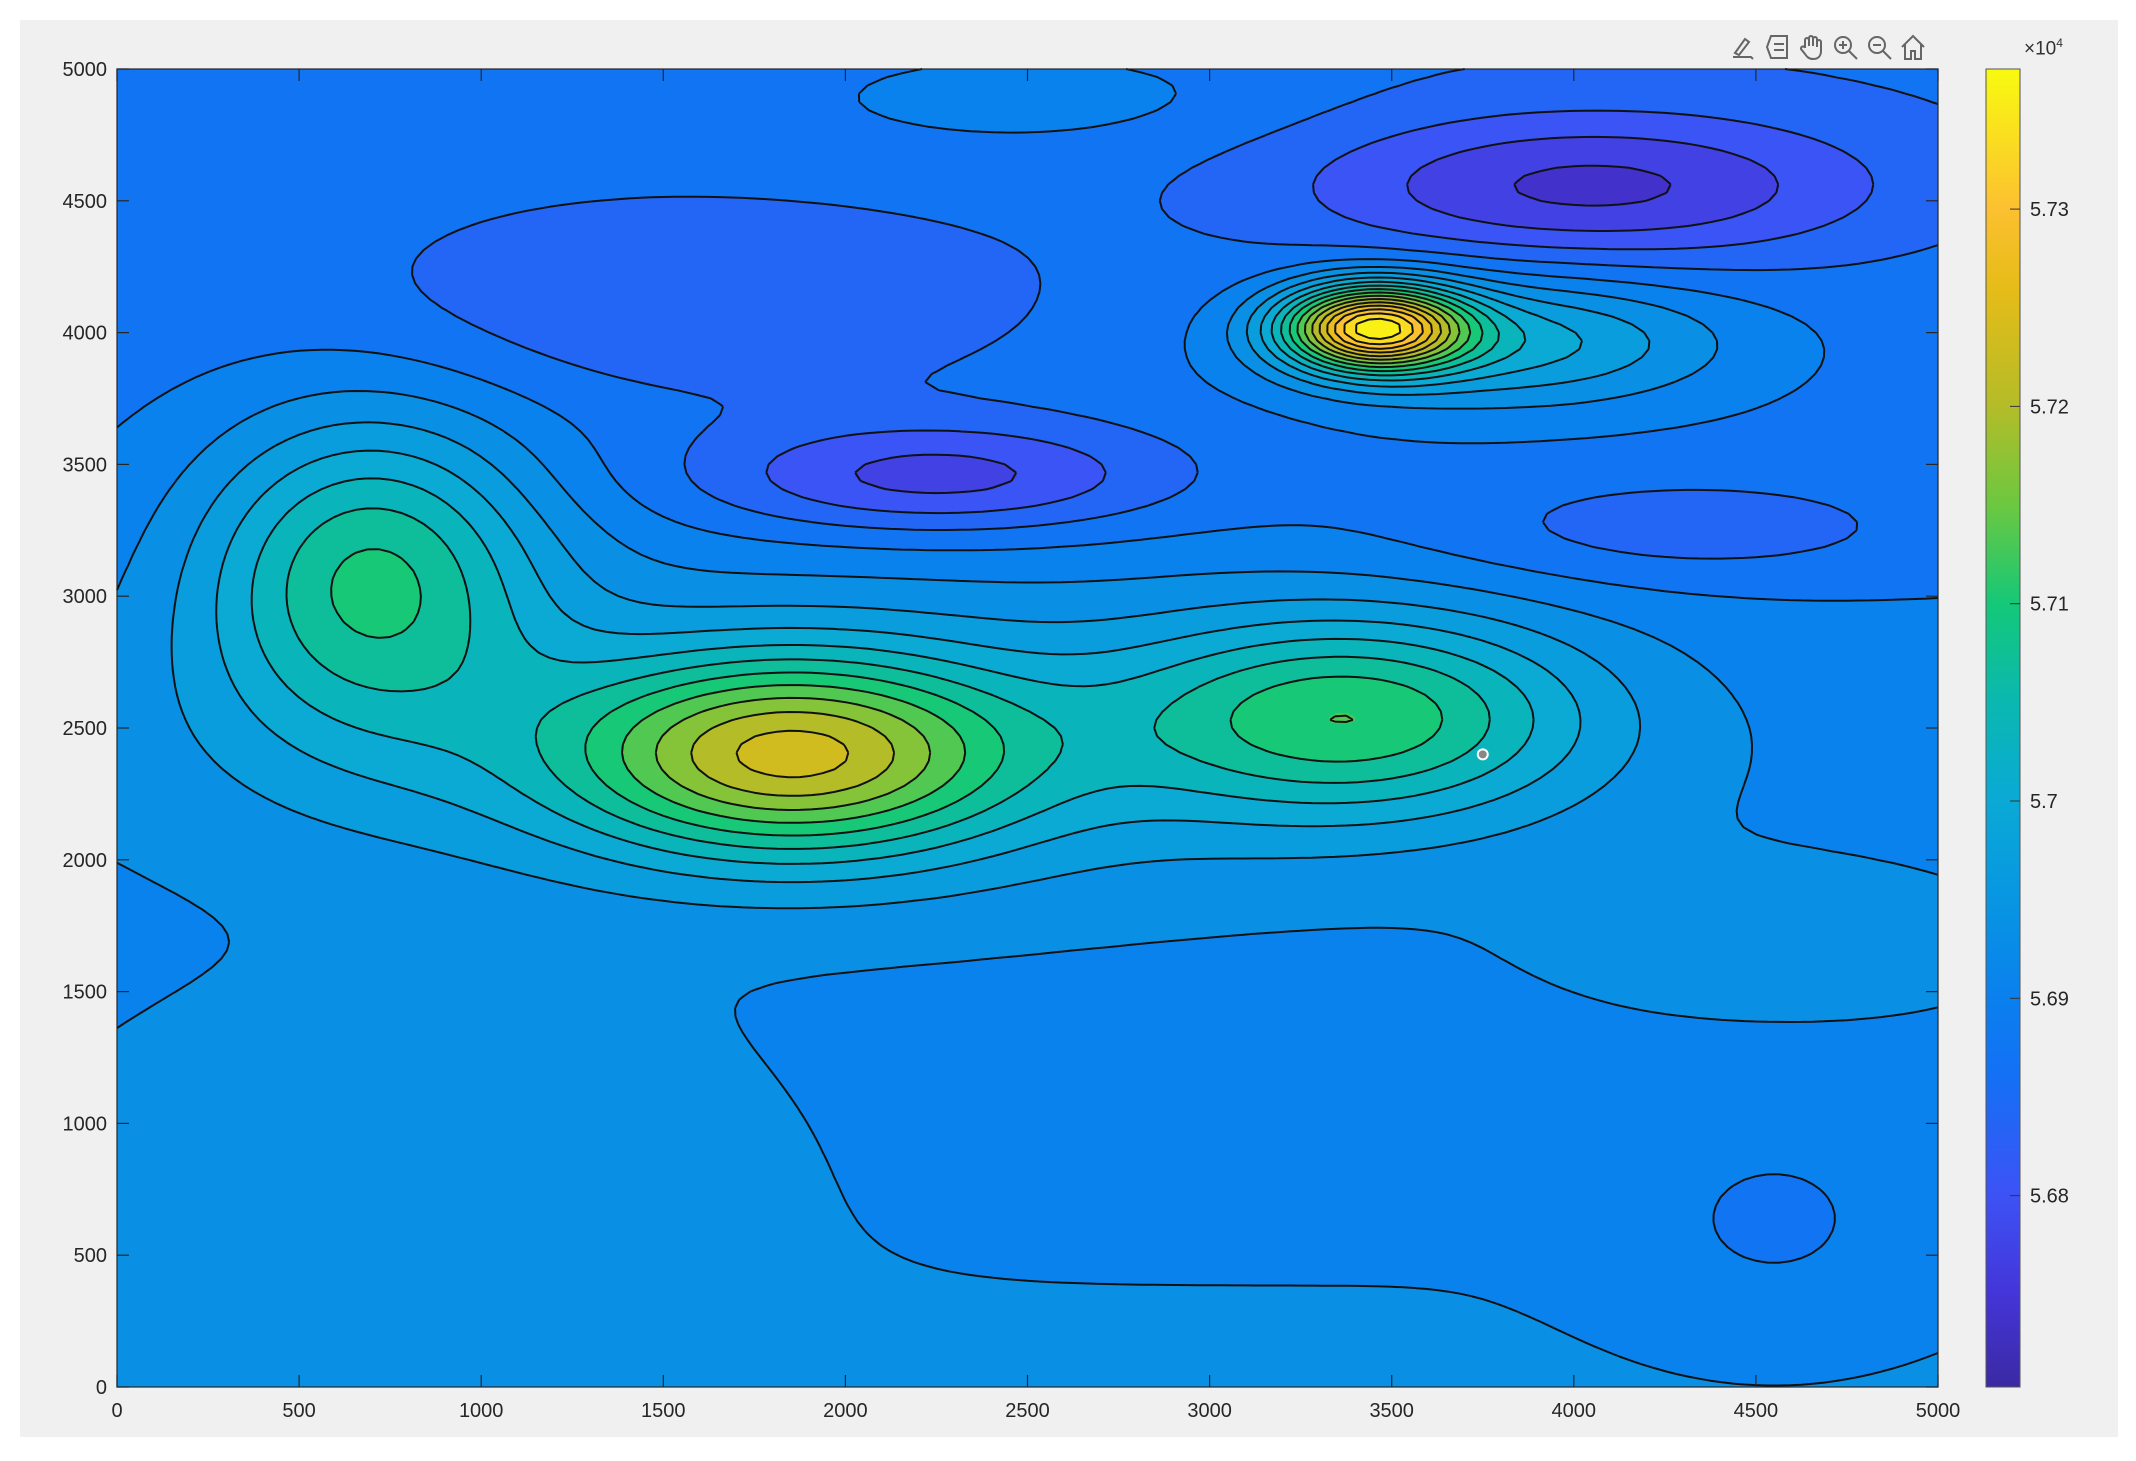 The width and height of the screenshot is (2136, 1461). Describe the element at coordinates (85, 861) in the screenshot. I see `y-tick-label: 2000` at that location.